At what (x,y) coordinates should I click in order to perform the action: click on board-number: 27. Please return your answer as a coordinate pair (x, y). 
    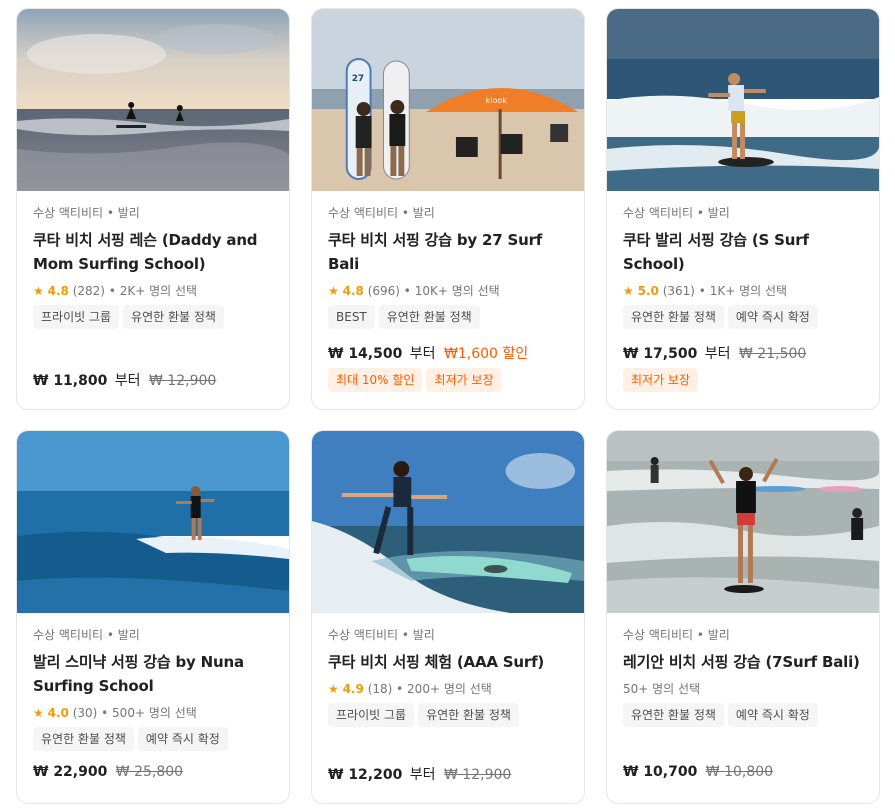
    Looking at the image, I should click on (358, 79).